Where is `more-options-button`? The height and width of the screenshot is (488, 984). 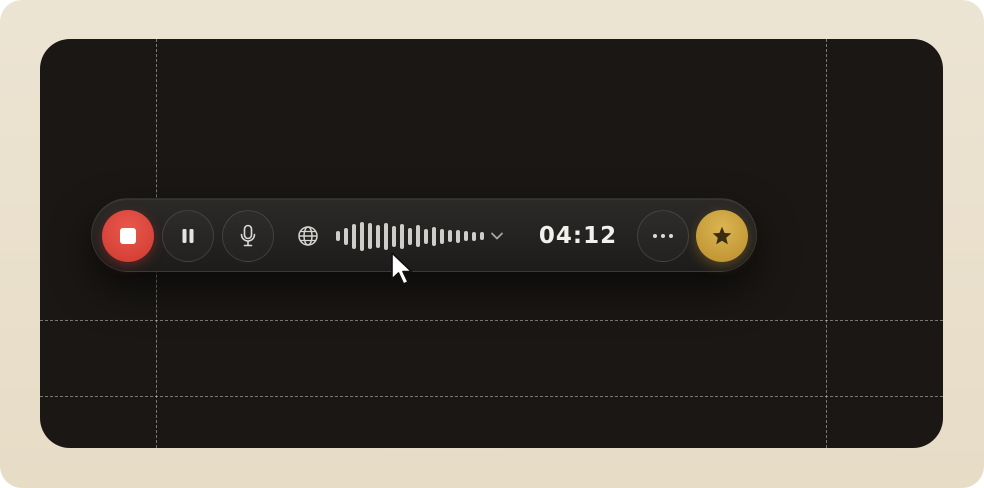 more-options-button is located at coordinates (663, 236).